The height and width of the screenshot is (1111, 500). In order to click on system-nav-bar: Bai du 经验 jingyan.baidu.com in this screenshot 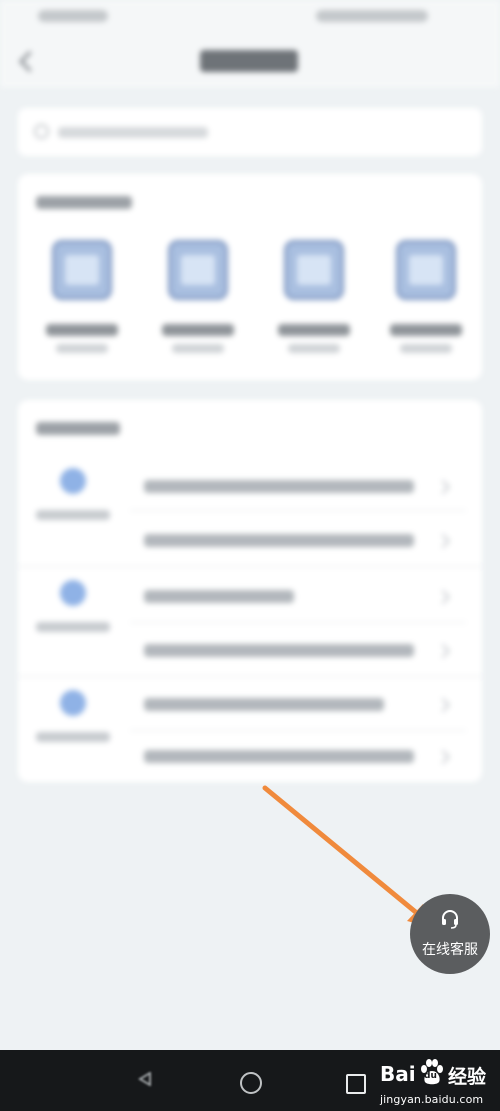, I will do `click(250, 1080)`.